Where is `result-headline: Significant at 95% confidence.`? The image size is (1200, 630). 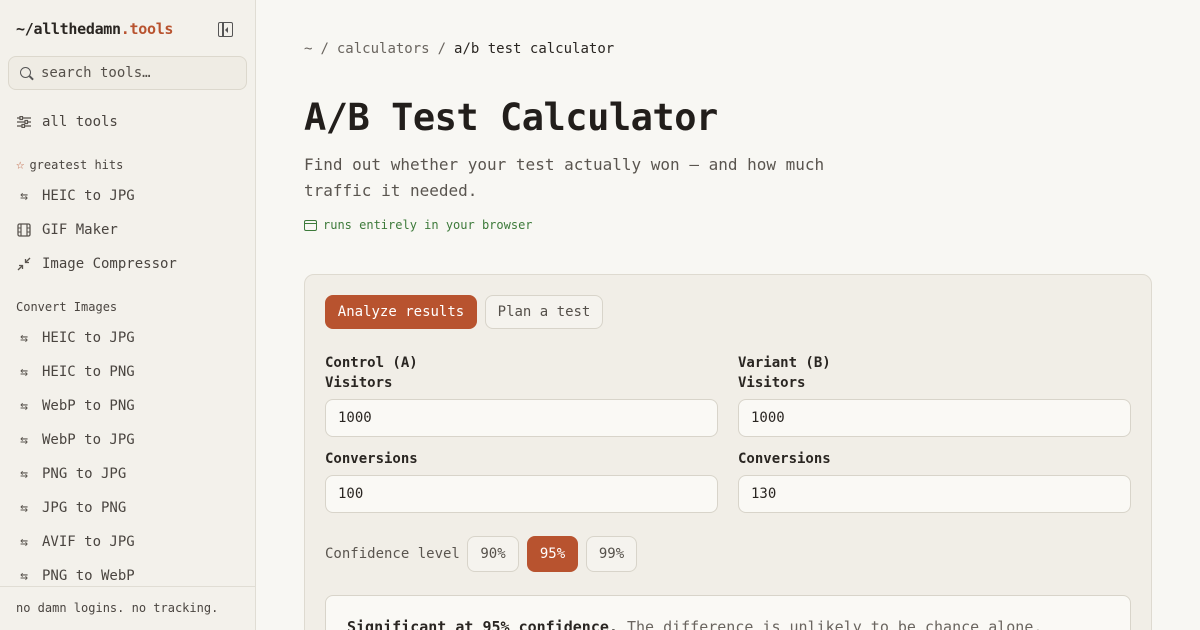 result-headline: Significant at 95% confidence. is located at coordinates (482, 624).